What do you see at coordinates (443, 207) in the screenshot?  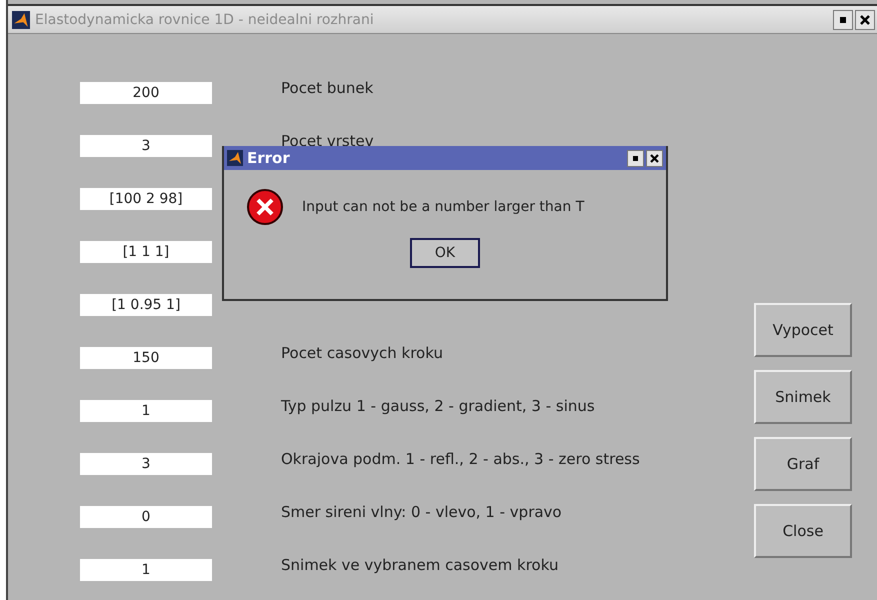 I see `error-message: Input can not be a number larger than T` at bounding box center [443, 207].